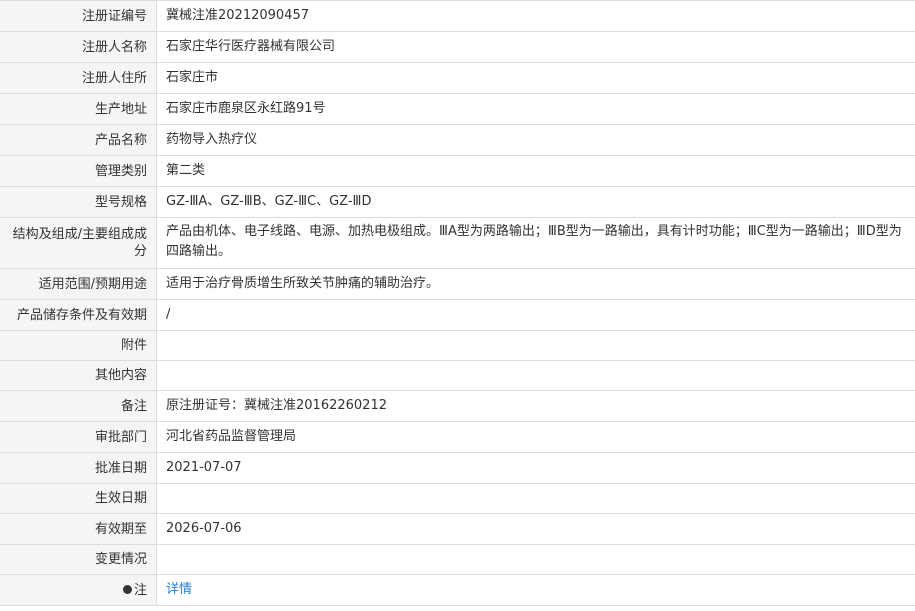 The height and width of the screenshot is (611, 915). I want to click on row-intended-use: 适用范围/预期用途 适用于治疗骨质增生所致关节肿痛的辅助治疗。, so click(457, 284).